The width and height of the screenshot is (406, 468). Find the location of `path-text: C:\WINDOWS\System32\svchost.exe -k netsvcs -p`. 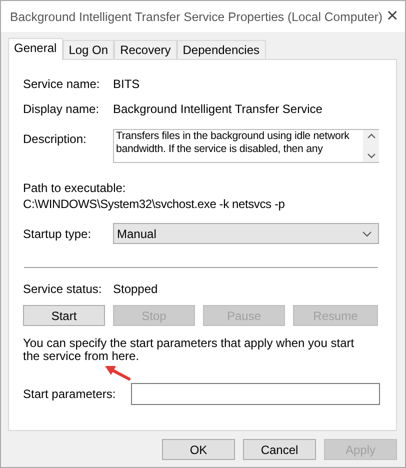

path-text: C:\WINDOWS\System32\svchost.exe -k netsvcs -p is located at coordinates (154, 204).